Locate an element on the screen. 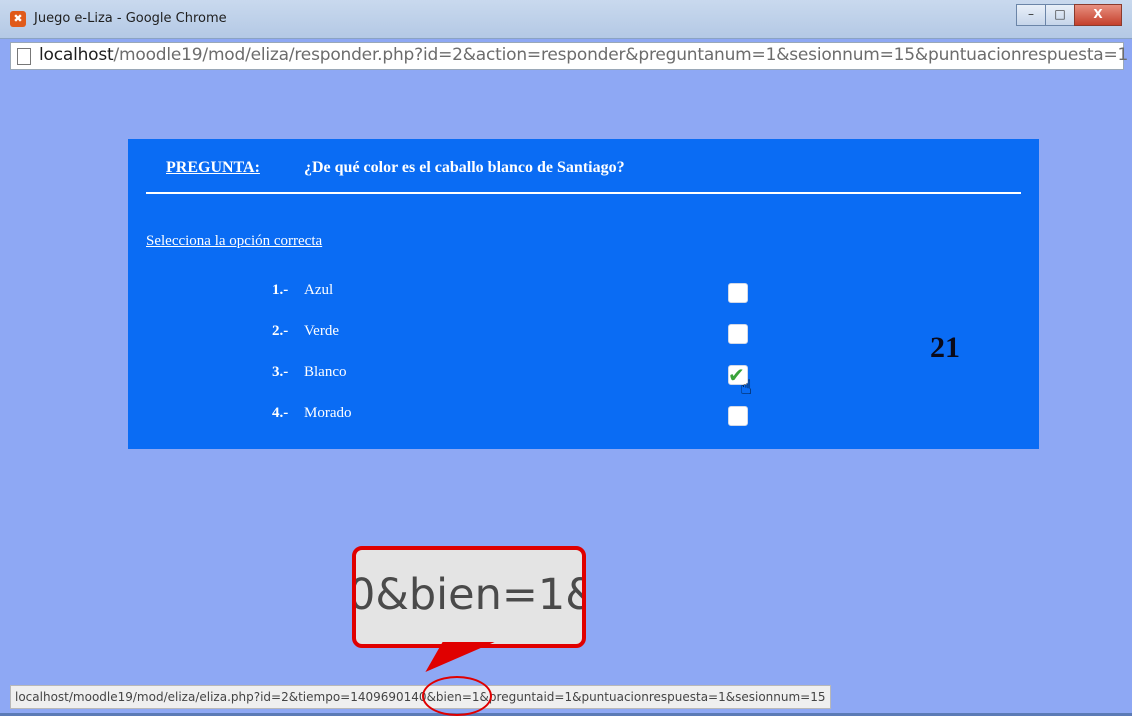 The width and height of the screenshot is (1132, 716). question-label: PREGUNTA: is located at coordinates (213, 167).